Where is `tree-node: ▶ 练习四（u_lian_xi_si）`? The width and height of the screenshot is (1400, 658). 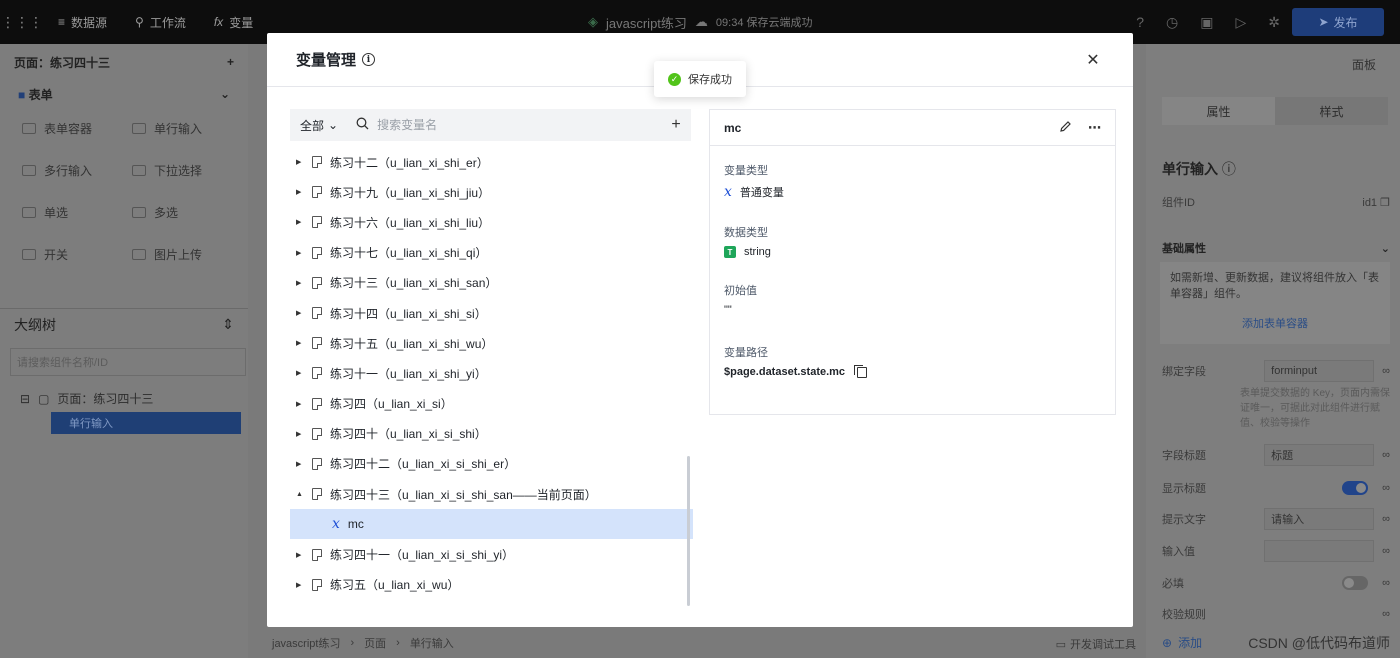
tree-node: ▶ 练习四（u_lian_xi_si） is located at coordinates (491, 404).